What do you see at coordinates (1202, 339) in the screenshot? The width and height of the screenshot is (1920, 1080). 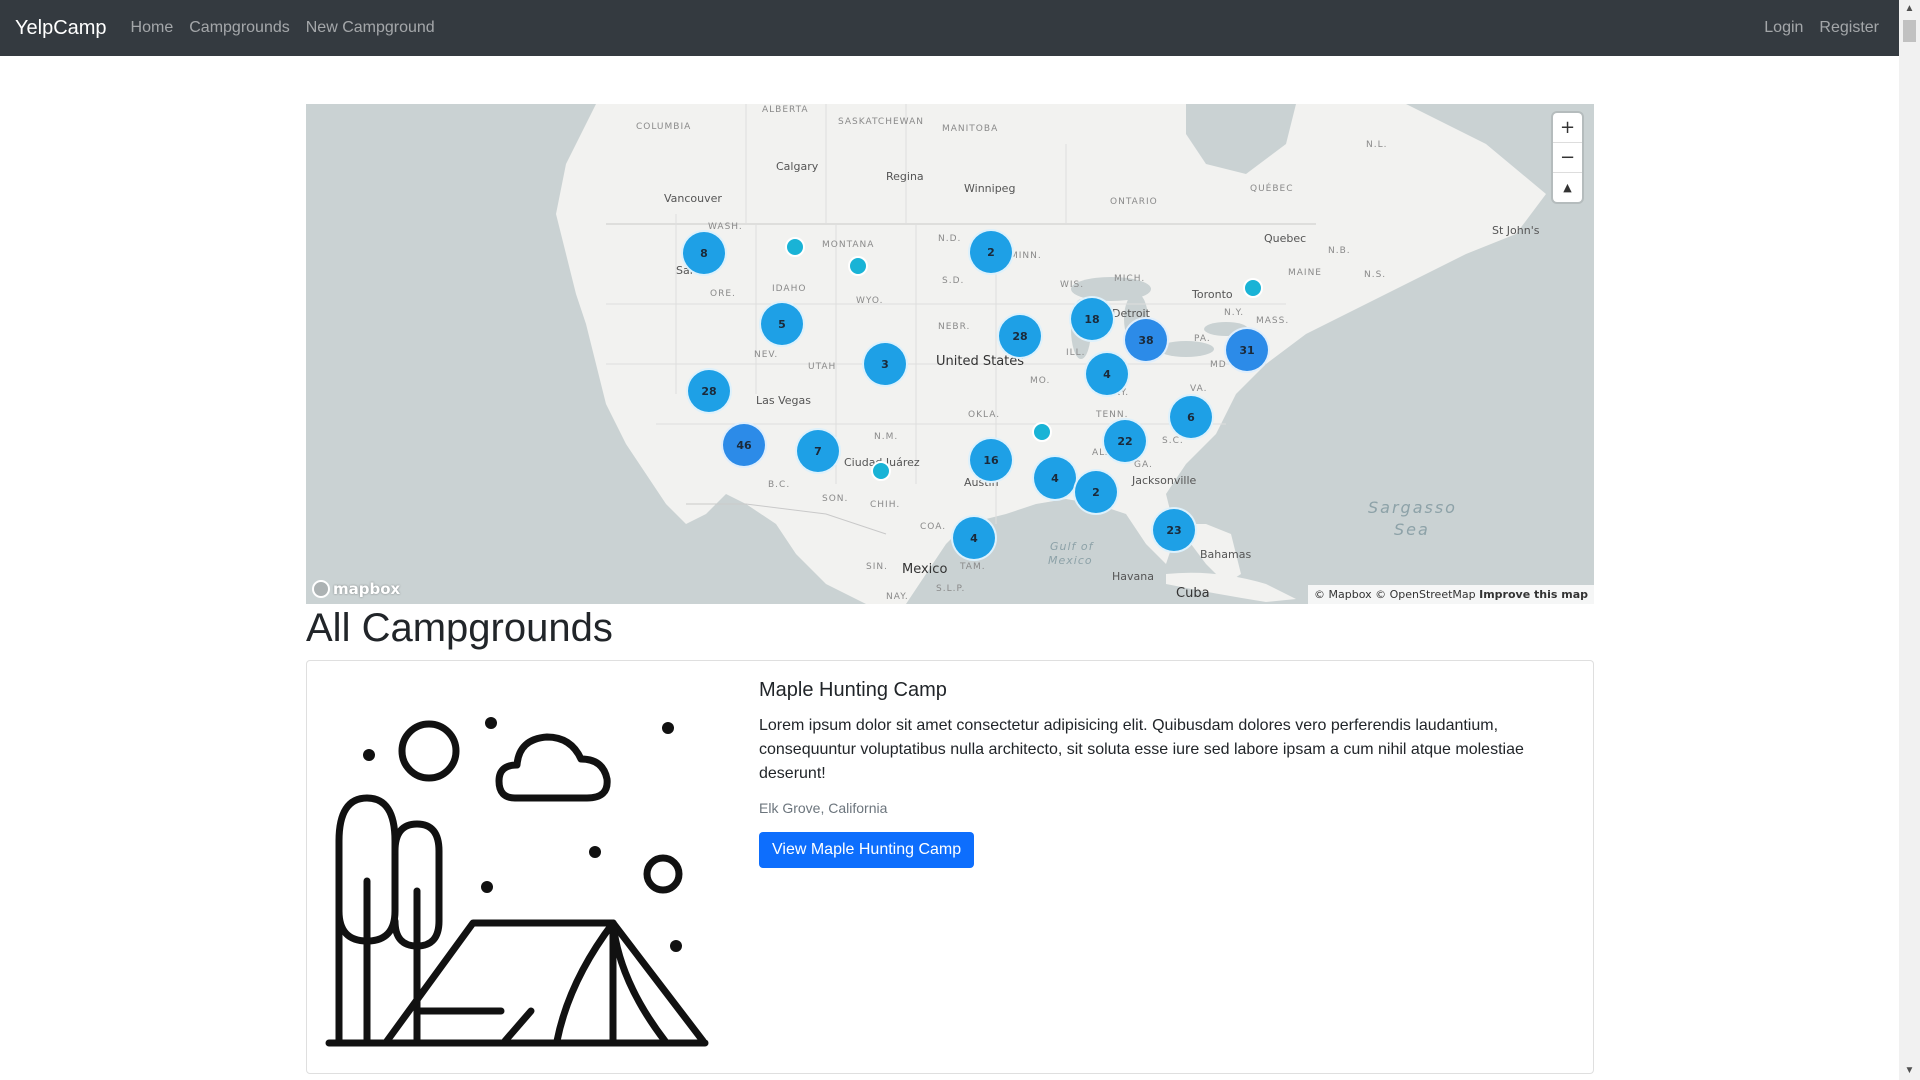 I see `map-label-pa: PA.` at bounding box center [1202, 339].